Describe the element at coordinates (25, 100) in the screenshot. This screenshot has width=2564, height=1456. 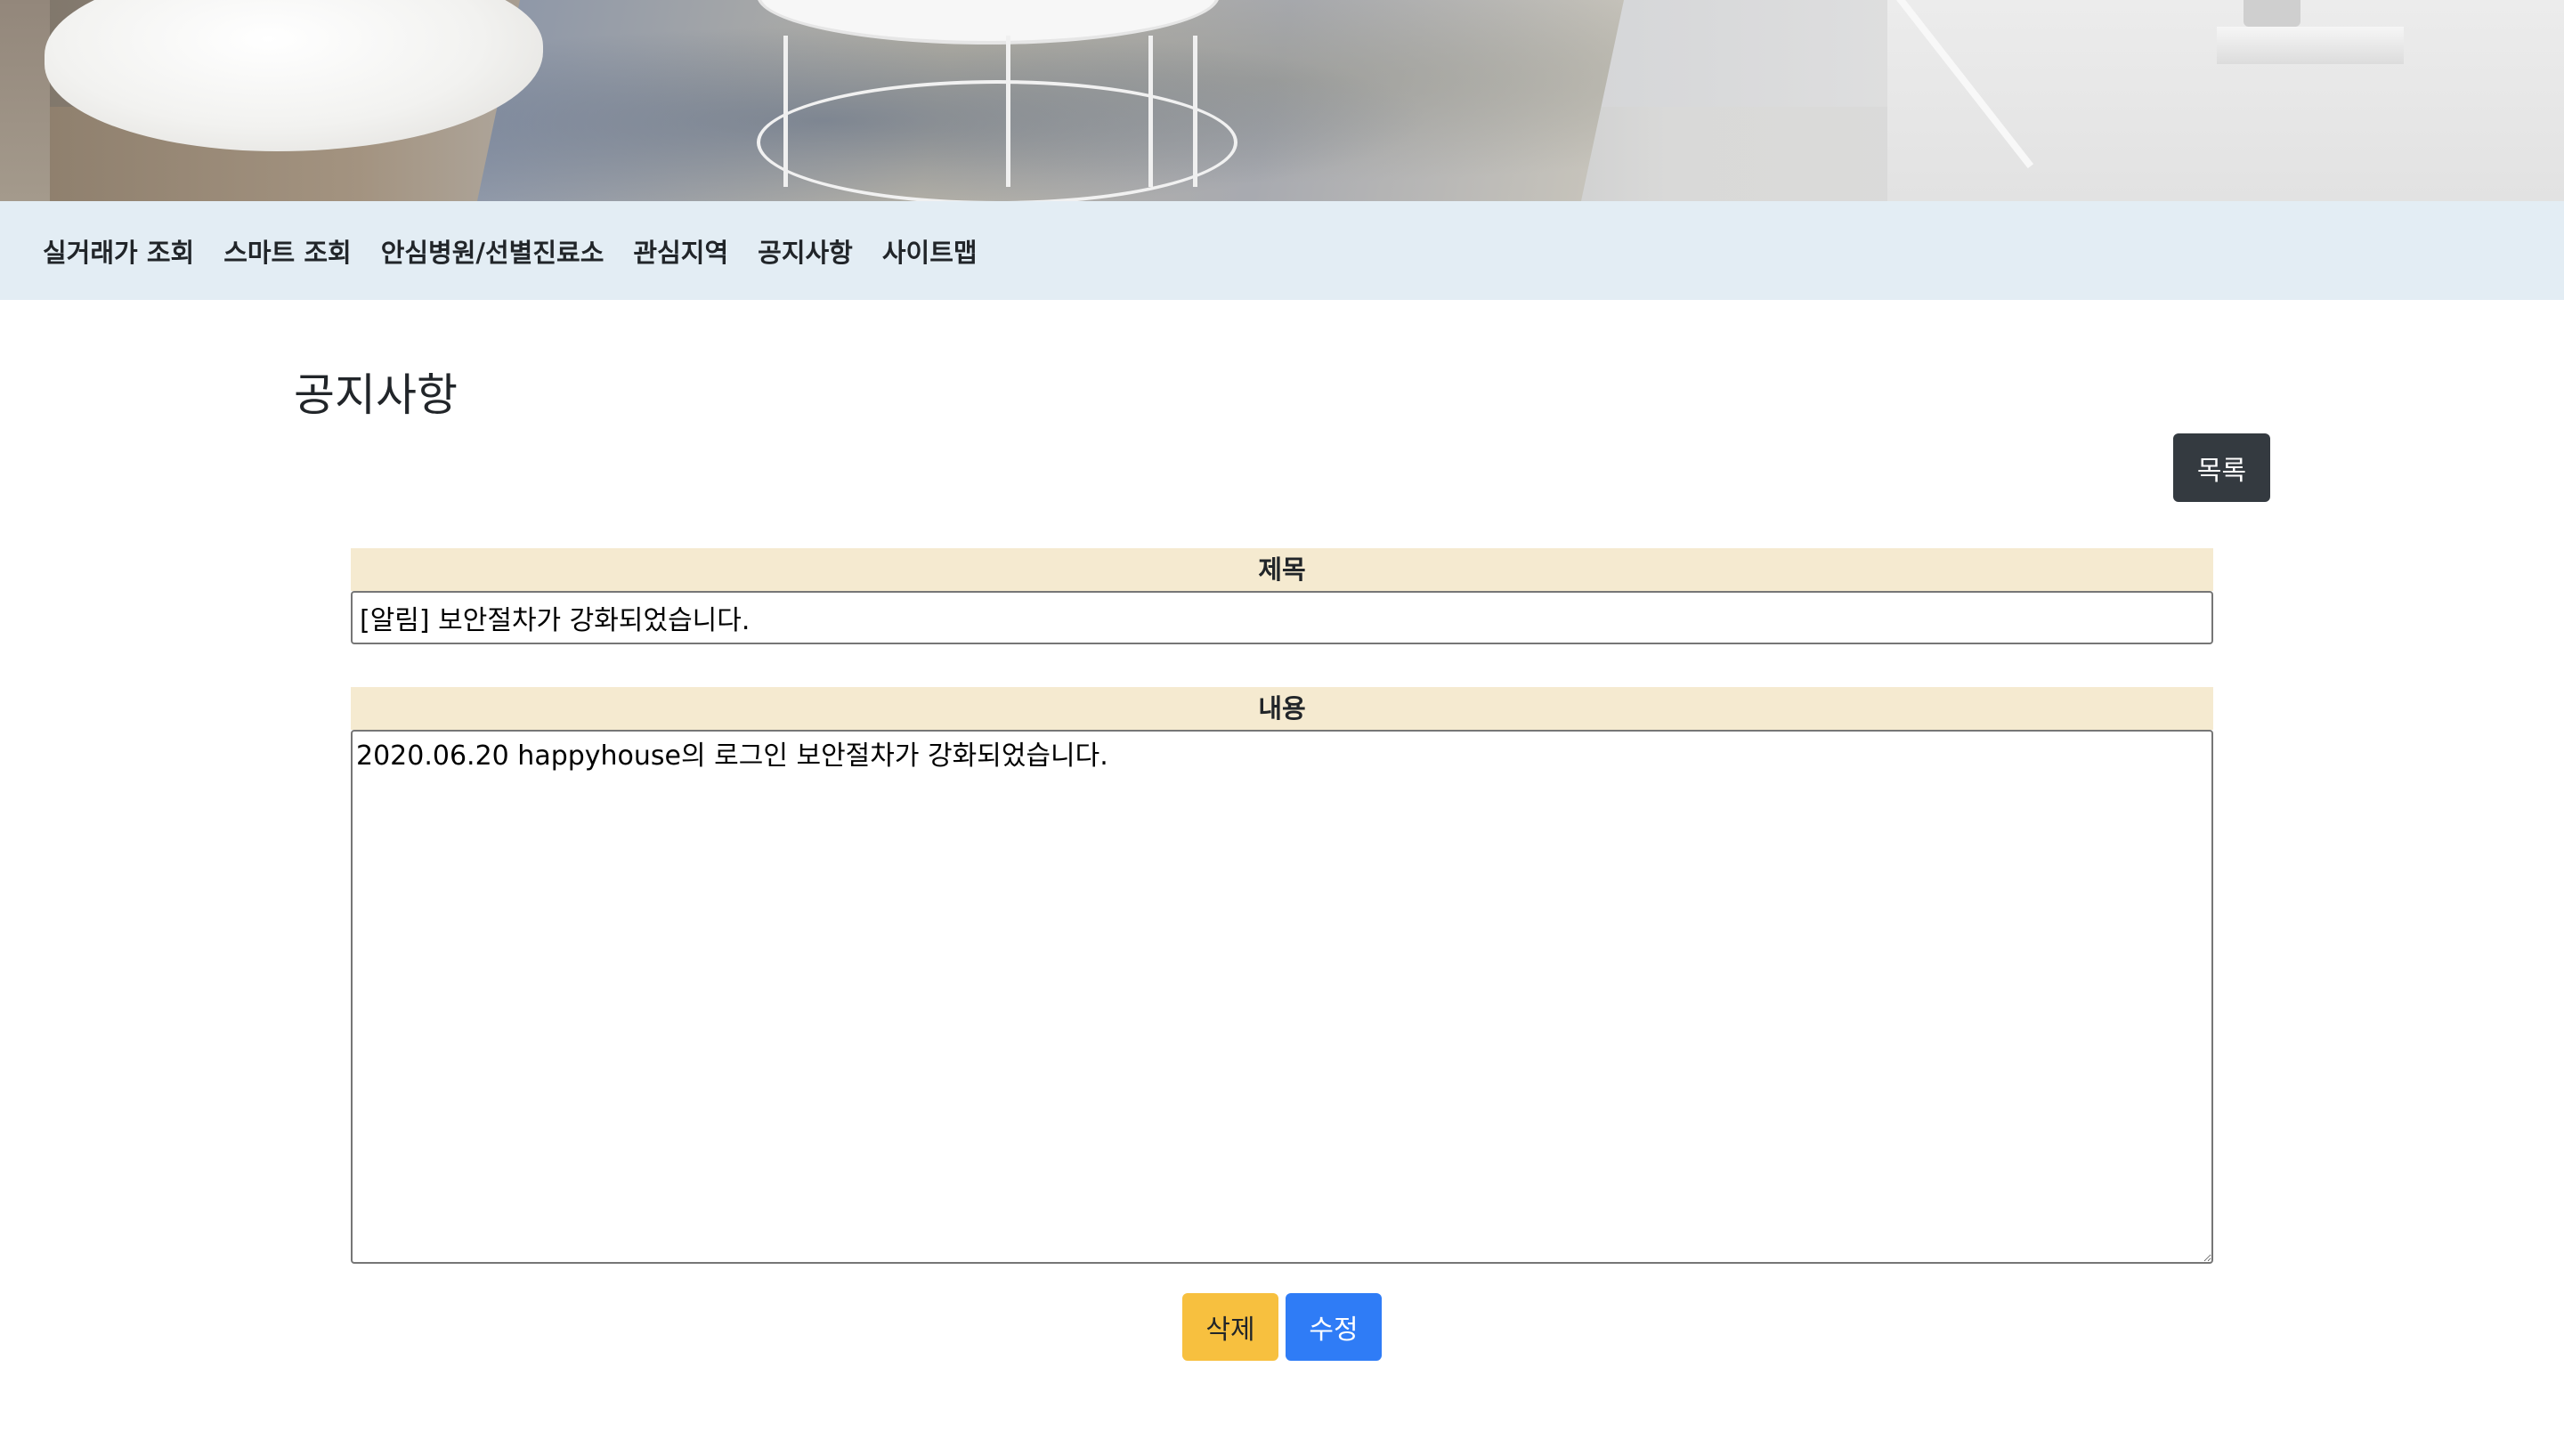
I see `banner-wood-edge` at that location.